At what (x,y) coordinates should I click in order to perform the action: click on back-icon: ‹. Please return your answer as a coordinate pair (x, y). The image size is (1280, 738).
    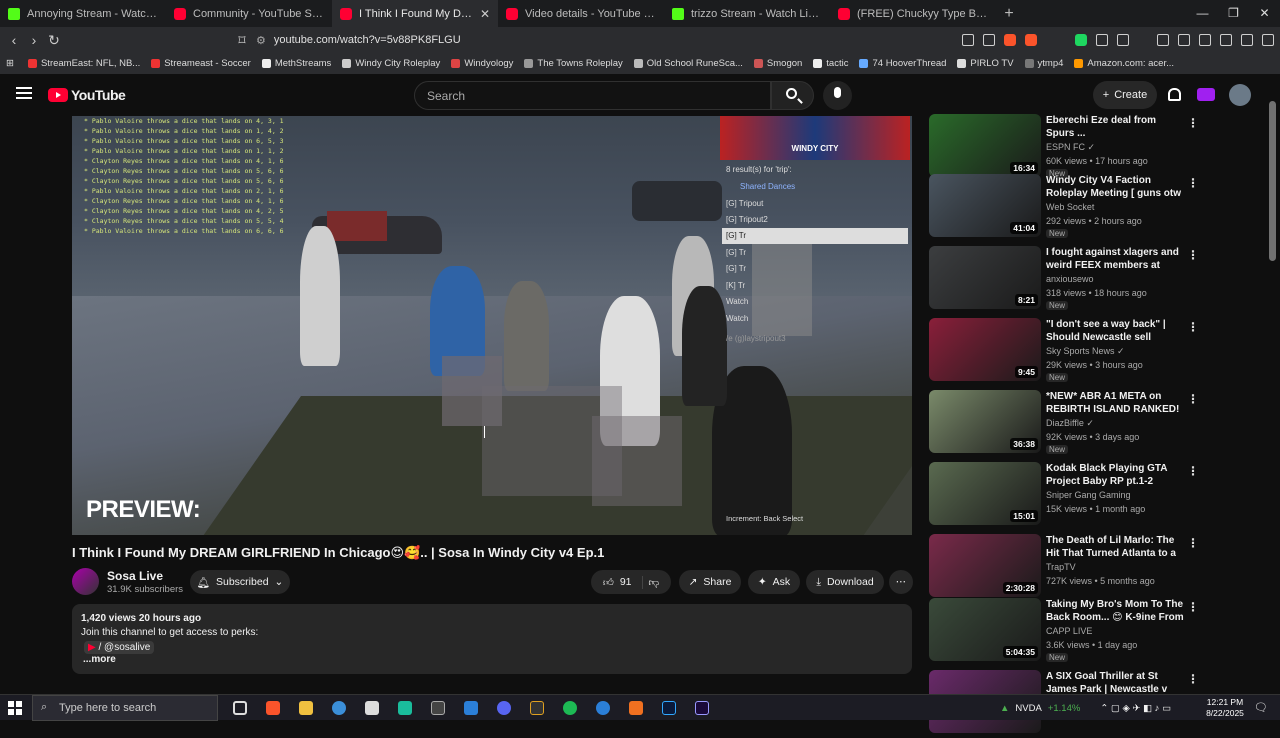
    Looking at the image, I should click on (14, 40).